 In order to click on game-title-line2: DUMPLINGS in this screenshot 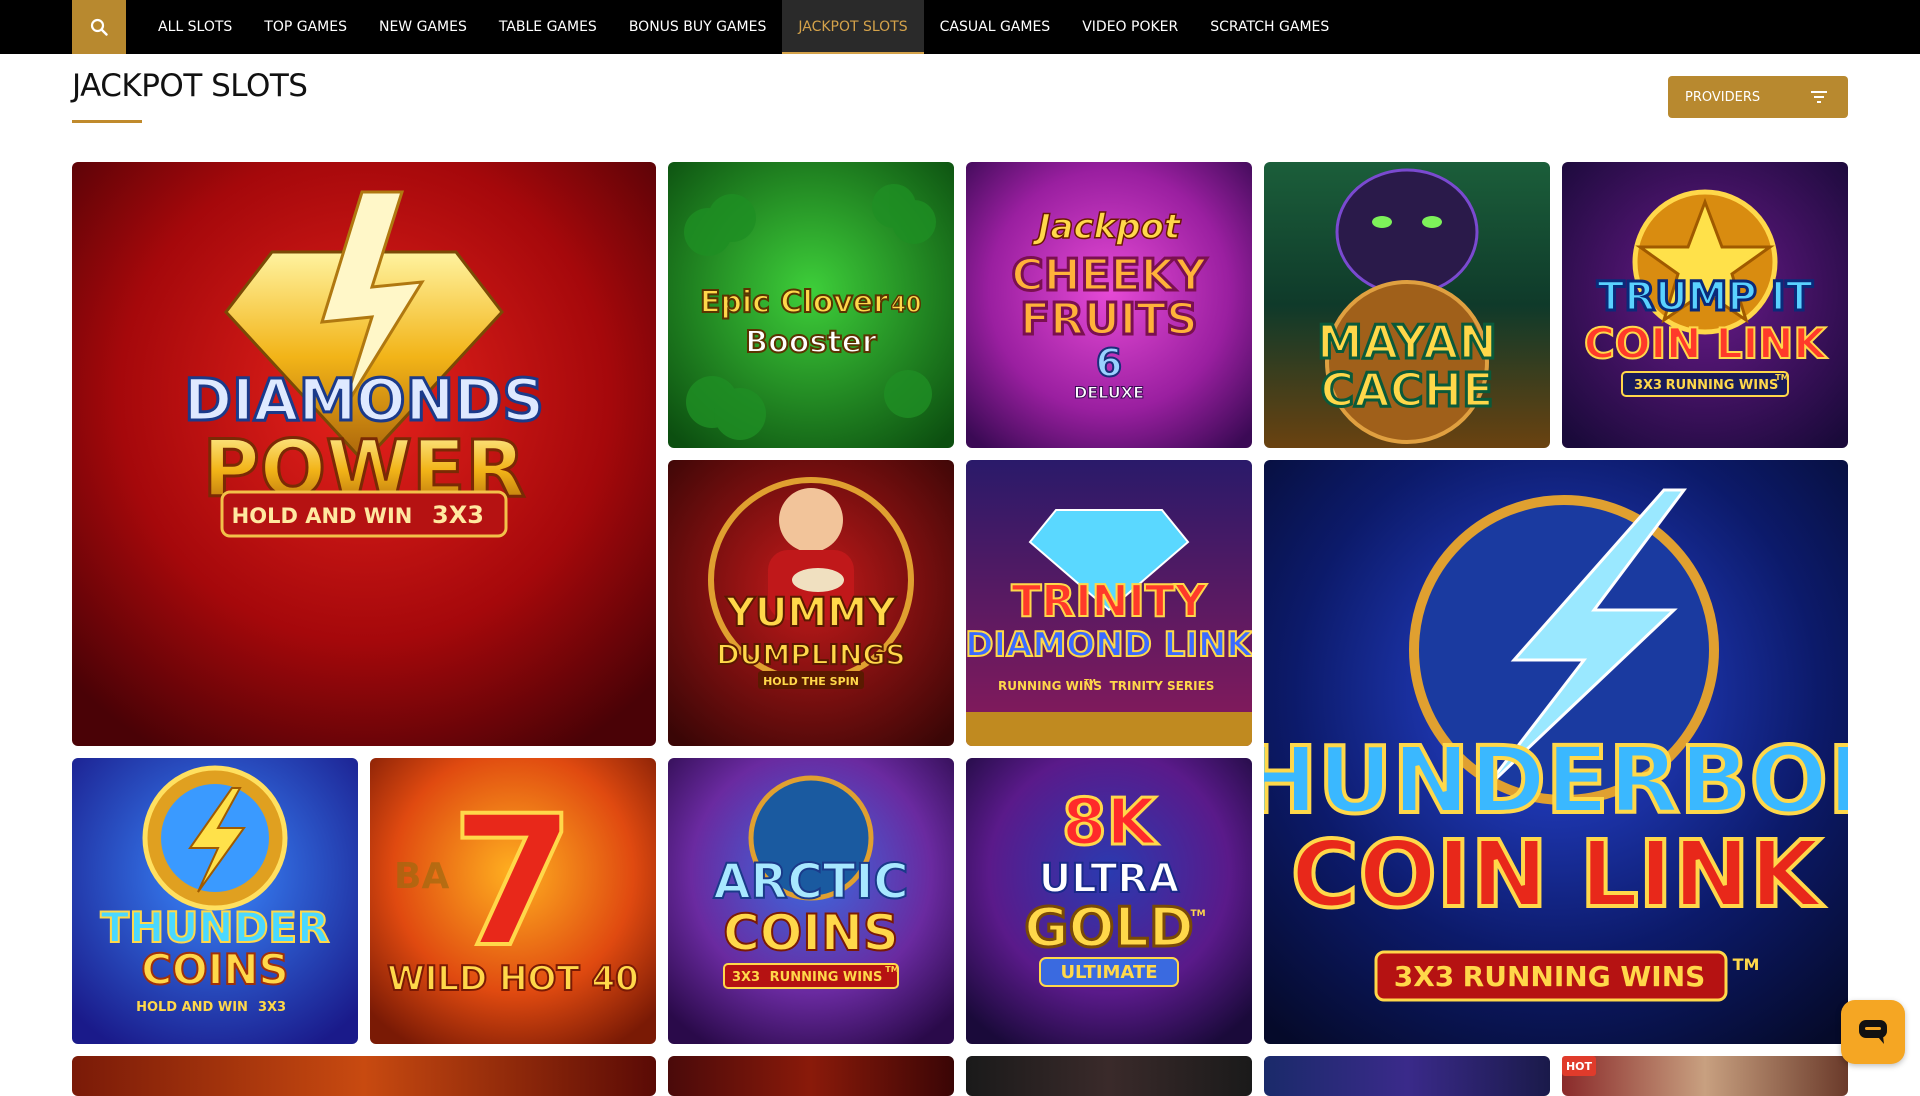, I will do `click(810, 654)`.